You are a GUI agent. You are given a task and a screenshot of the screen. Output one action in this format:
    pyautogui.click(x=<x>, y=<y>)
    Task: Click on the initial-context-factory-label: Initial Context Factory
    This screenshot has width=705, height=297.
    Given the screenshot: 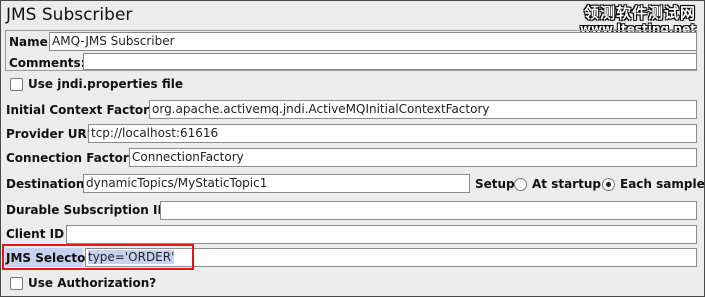 What is the action you would take?
    pyautogui.click(x=81, y=110)
    